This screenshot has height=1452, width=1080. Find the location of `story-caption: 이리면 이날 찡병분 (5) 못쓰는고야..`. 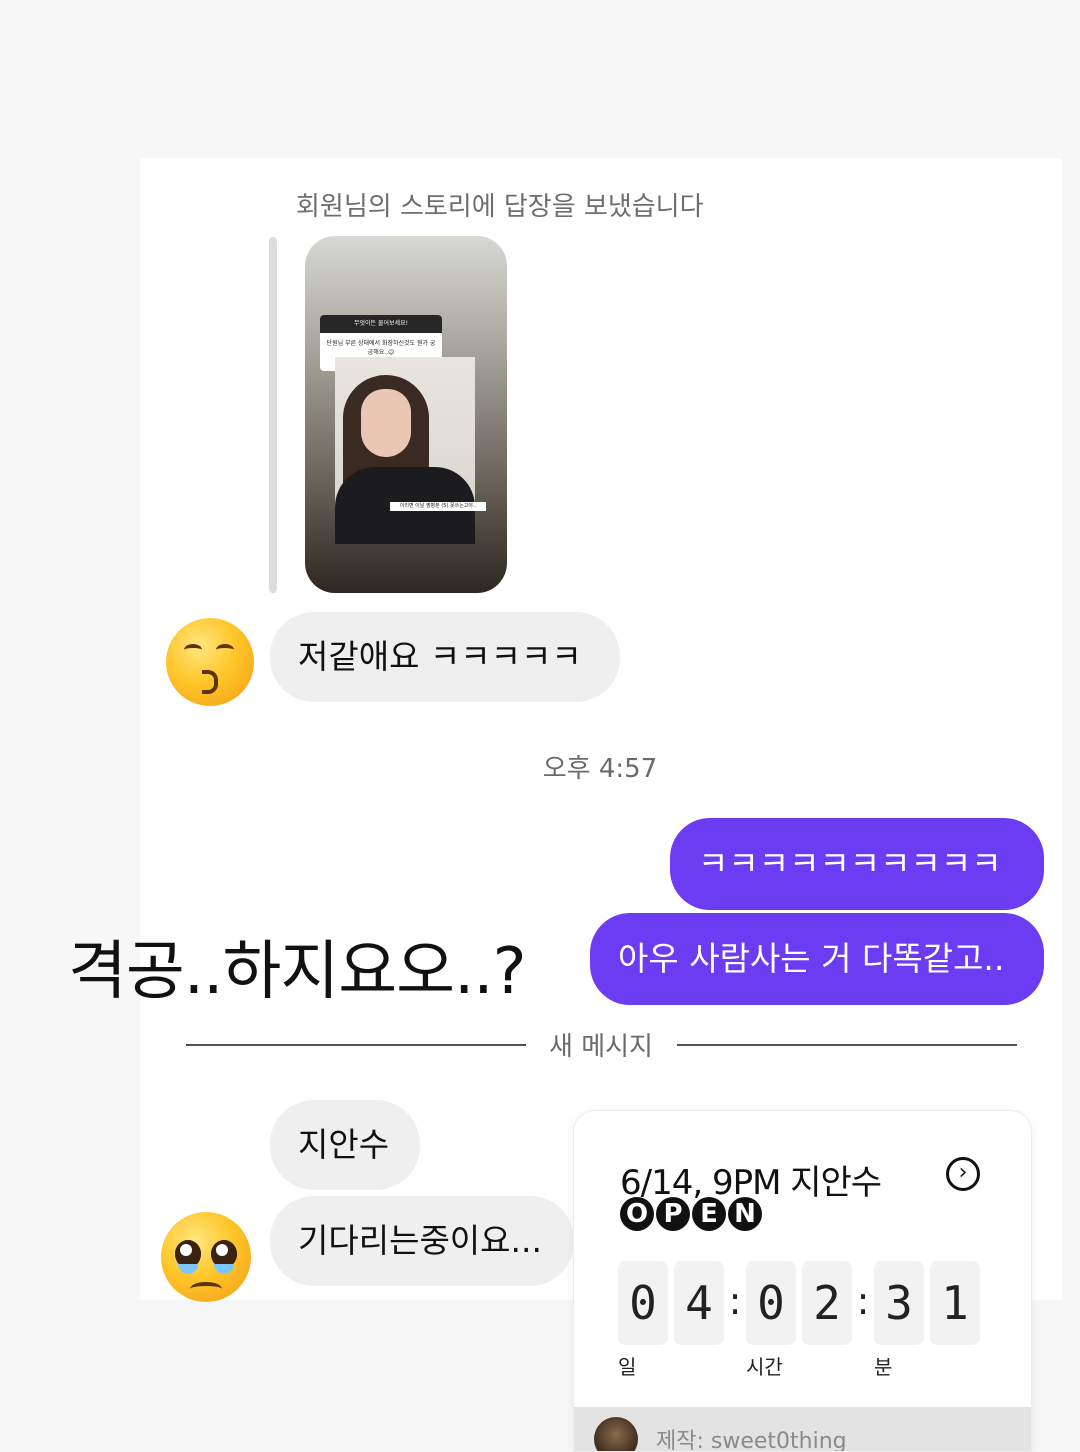

story-caption: 이리면 이날 찡병분 (5) 못쓰는고야.. is located at coordinates (438, 506).